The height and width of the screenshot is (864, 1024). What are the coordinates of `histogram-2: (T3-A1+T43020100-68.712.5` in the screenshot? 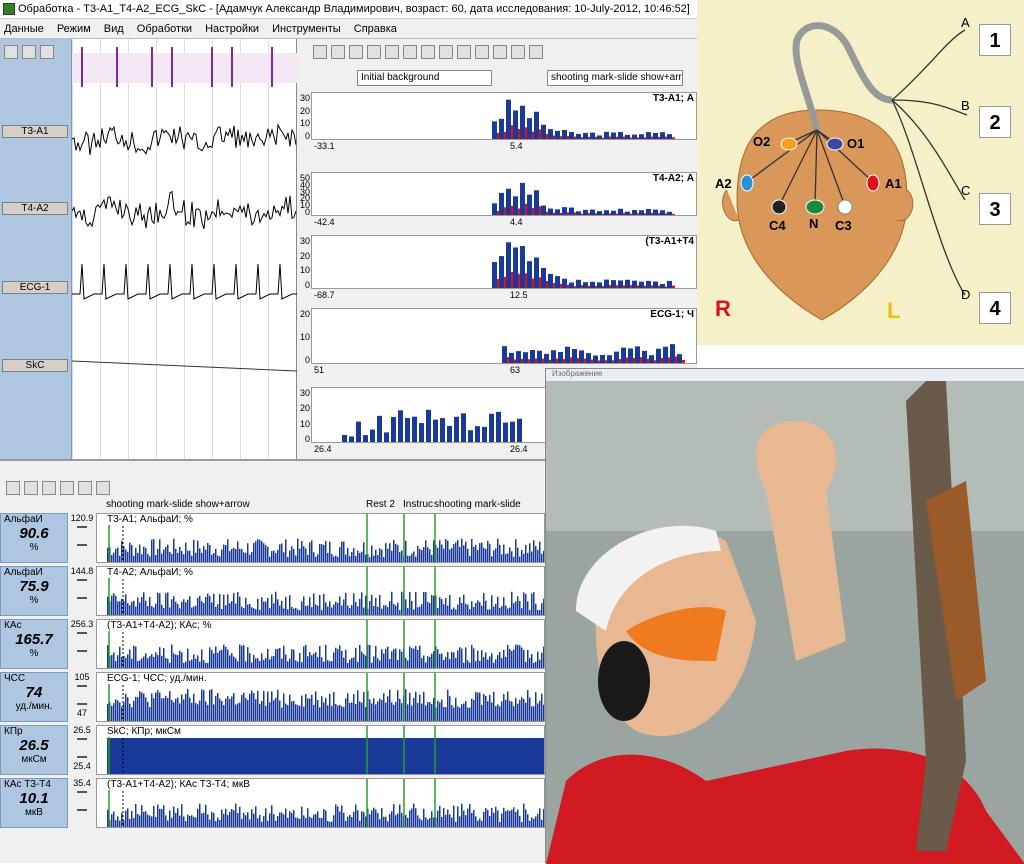 It's located at (504, 262).